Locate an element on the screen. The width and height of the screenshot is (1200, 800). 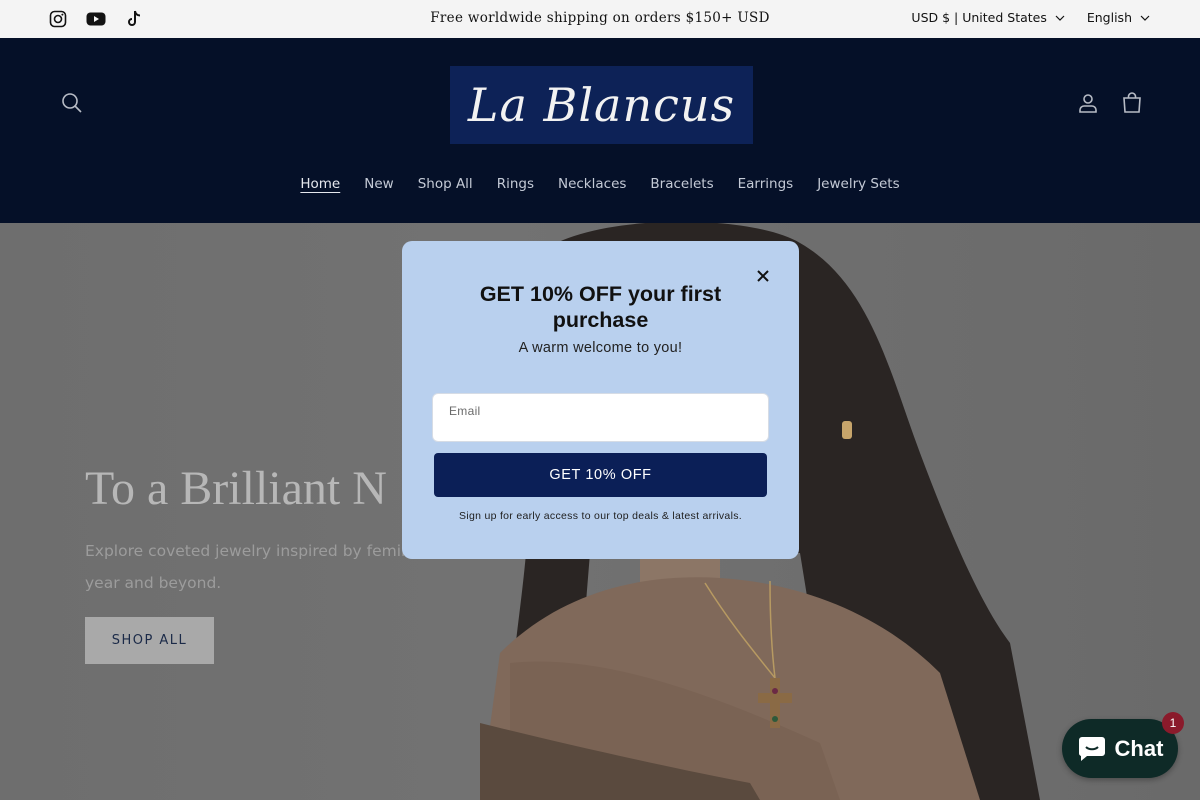
email-label: Email is located at coordinates (465, 411).